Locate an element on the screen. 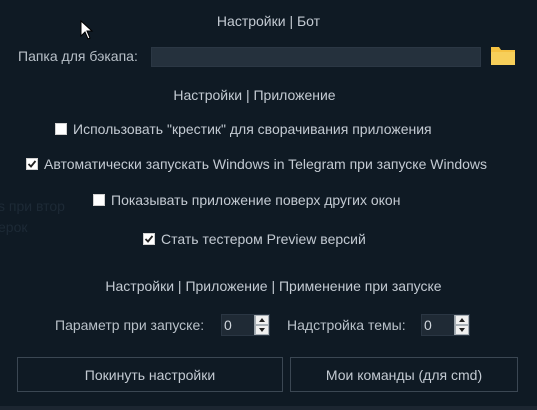  exit-settings-button: Покинуть настройки is located at coordinates (150, 374).